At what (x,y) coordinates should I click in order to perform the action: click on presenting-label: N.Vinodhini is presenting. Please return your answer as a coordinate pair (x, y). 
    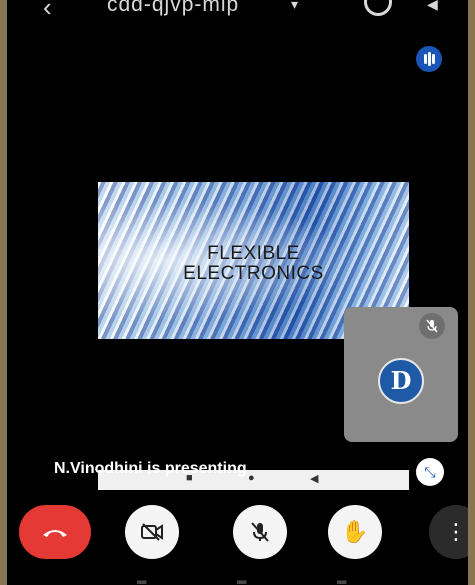
    Looking at the image, I should click on (150, 468).